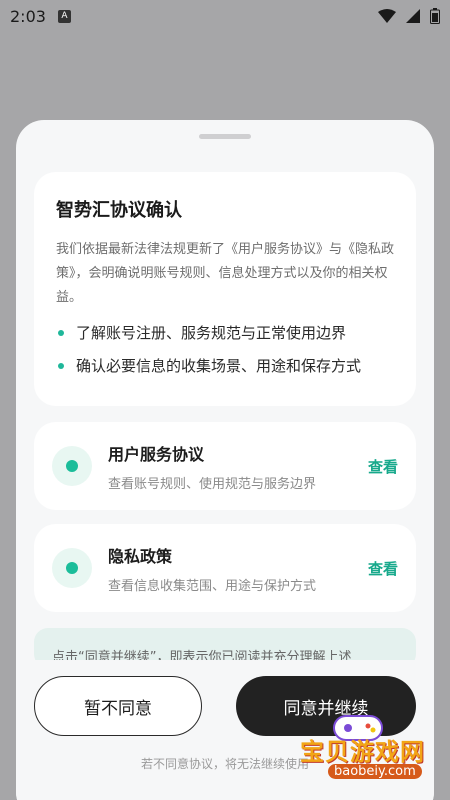  What do you see at coordinates (375, 771) in the screenshot?
I see `watermark-url: baobeiy.com` at bounding box center [375, 771].